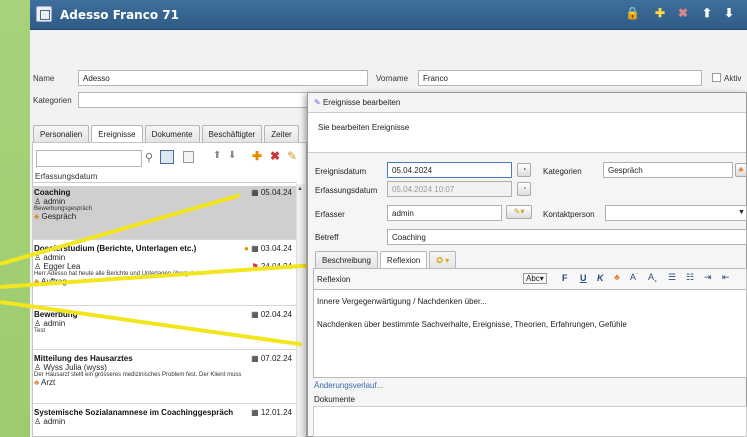 This screenshot has height=437, width=747. I want to click on underline-button: U, so click(583, 278).